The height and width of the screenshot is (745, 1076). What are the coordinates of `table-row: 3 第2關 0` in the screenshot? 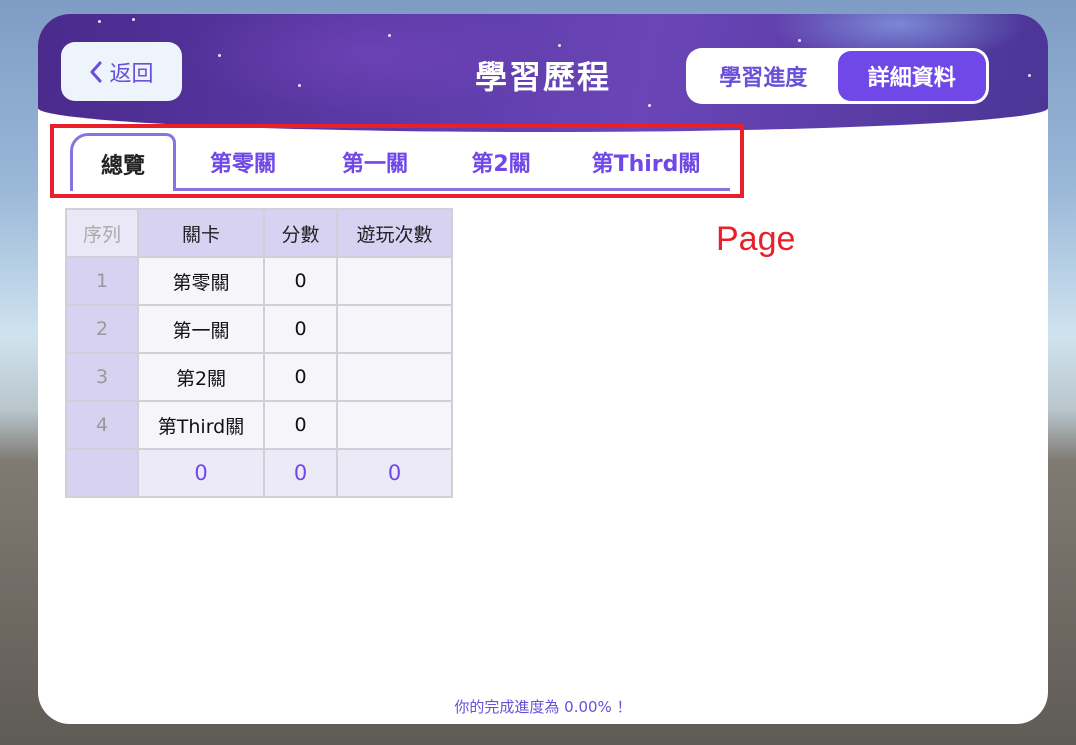 It's located at (259, 377).